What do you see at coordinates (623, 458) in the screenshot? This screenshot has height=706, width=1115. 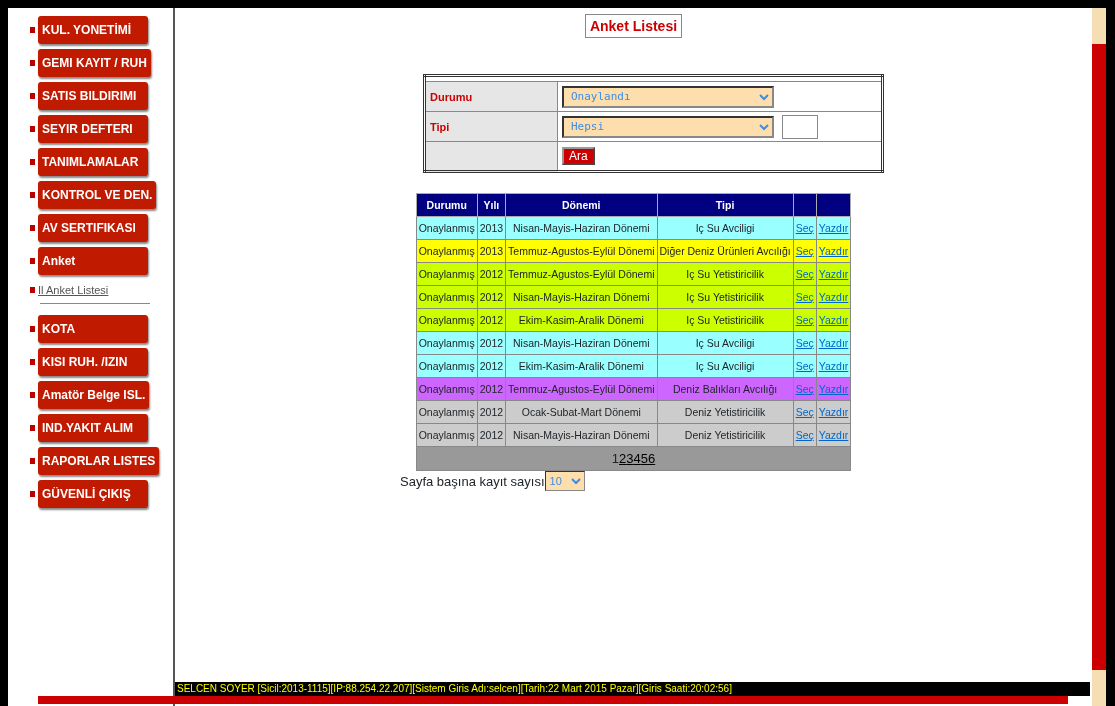 I see `page-link: 2` at bounding box center [623, 458].